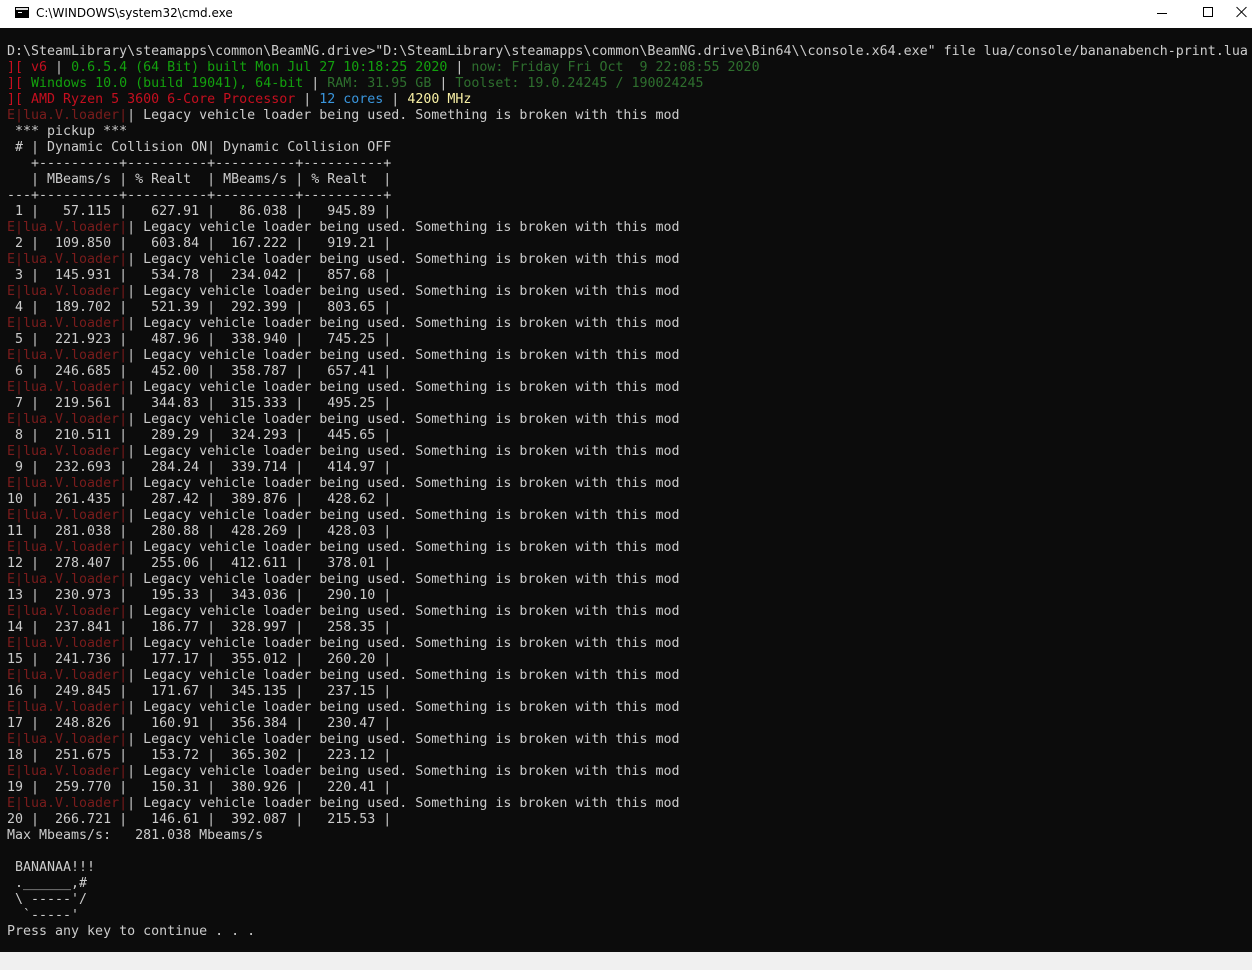 The height and width of the screenshot is (970, 1252). Describe the element at coordinates (1161, 14) in the screenshot. I see `minimize-button` at that location.